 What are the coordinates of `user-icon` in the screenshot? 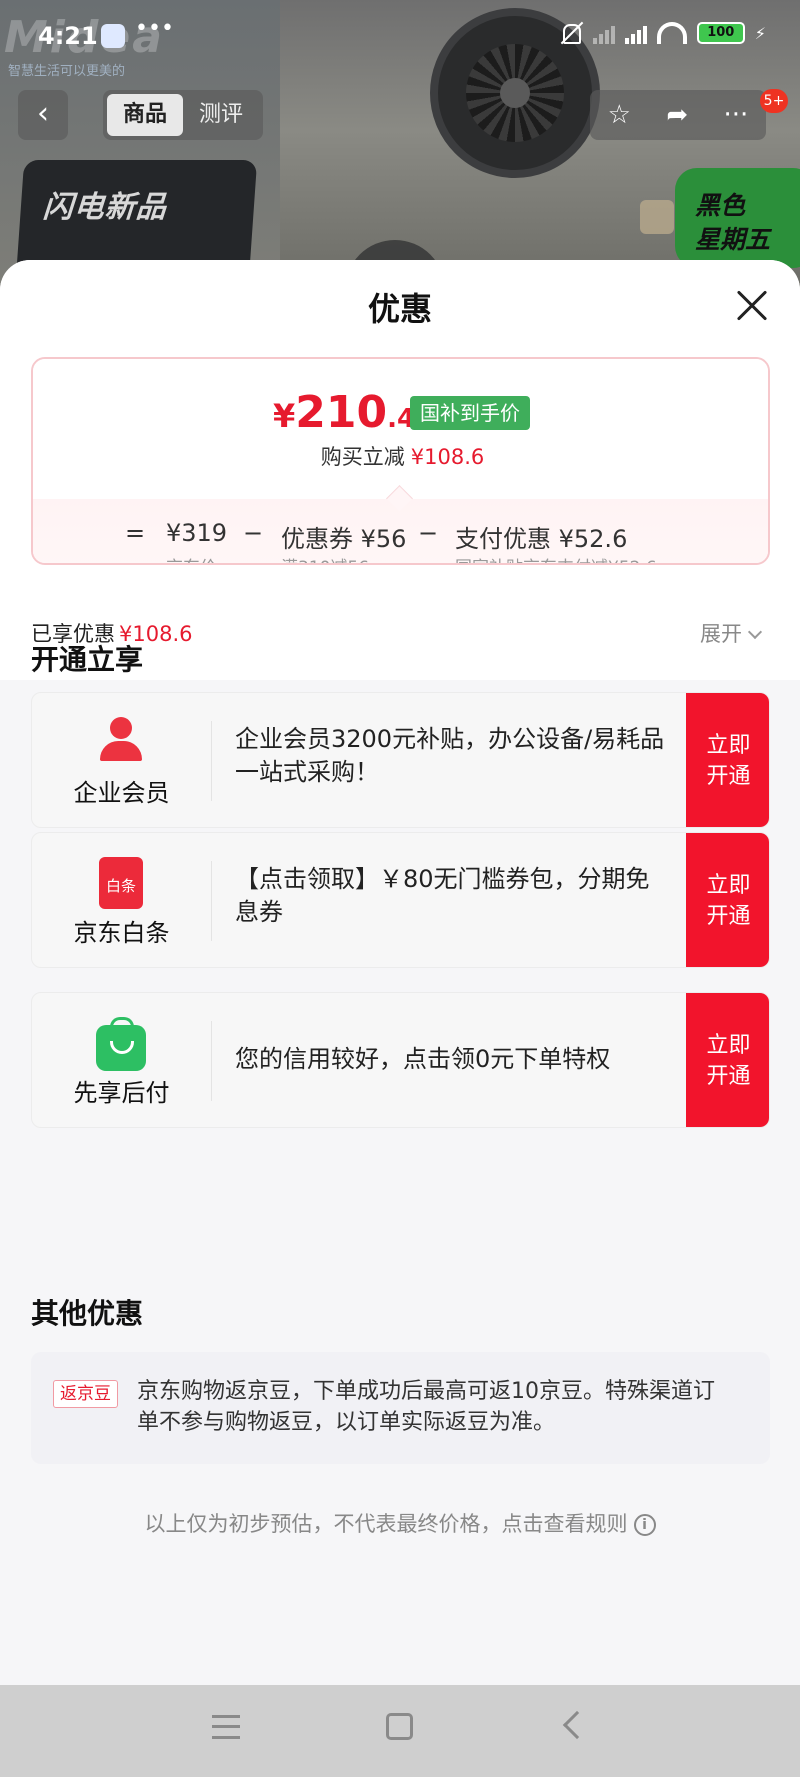 It's located at (121, 740).